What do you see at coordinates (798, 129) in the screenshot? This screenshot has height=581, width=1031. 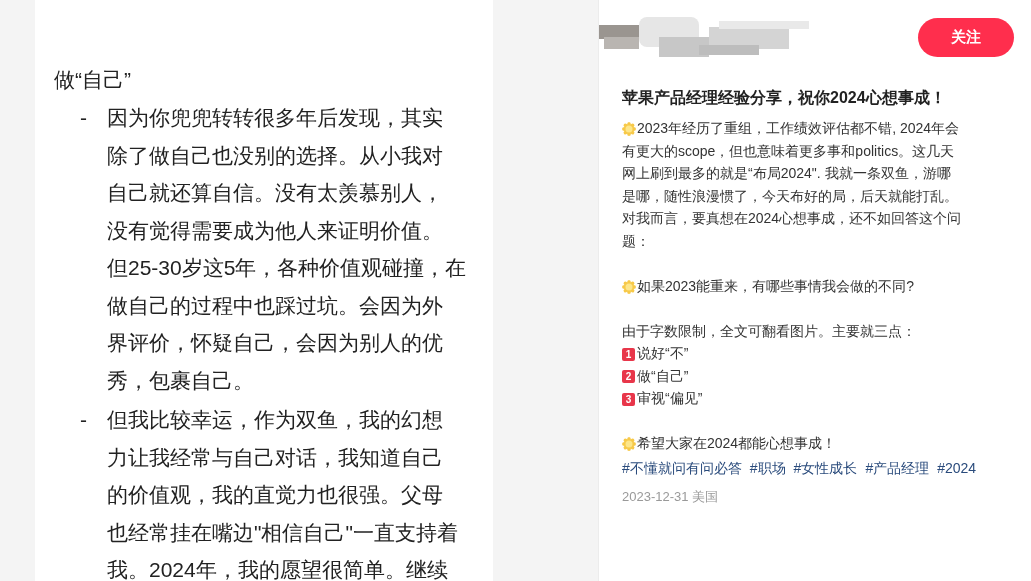 I see `post-text-line: 2023年经历了重组，工作绩效评估都不错, 2024年会` at bounding box center [798, 129].